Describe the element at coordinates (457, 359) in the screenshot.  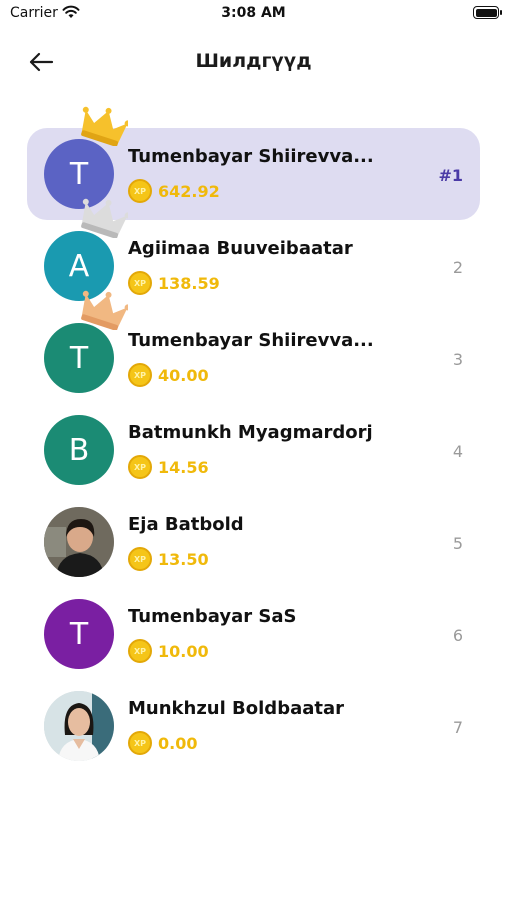
I see `rank-label: 3` at that location.